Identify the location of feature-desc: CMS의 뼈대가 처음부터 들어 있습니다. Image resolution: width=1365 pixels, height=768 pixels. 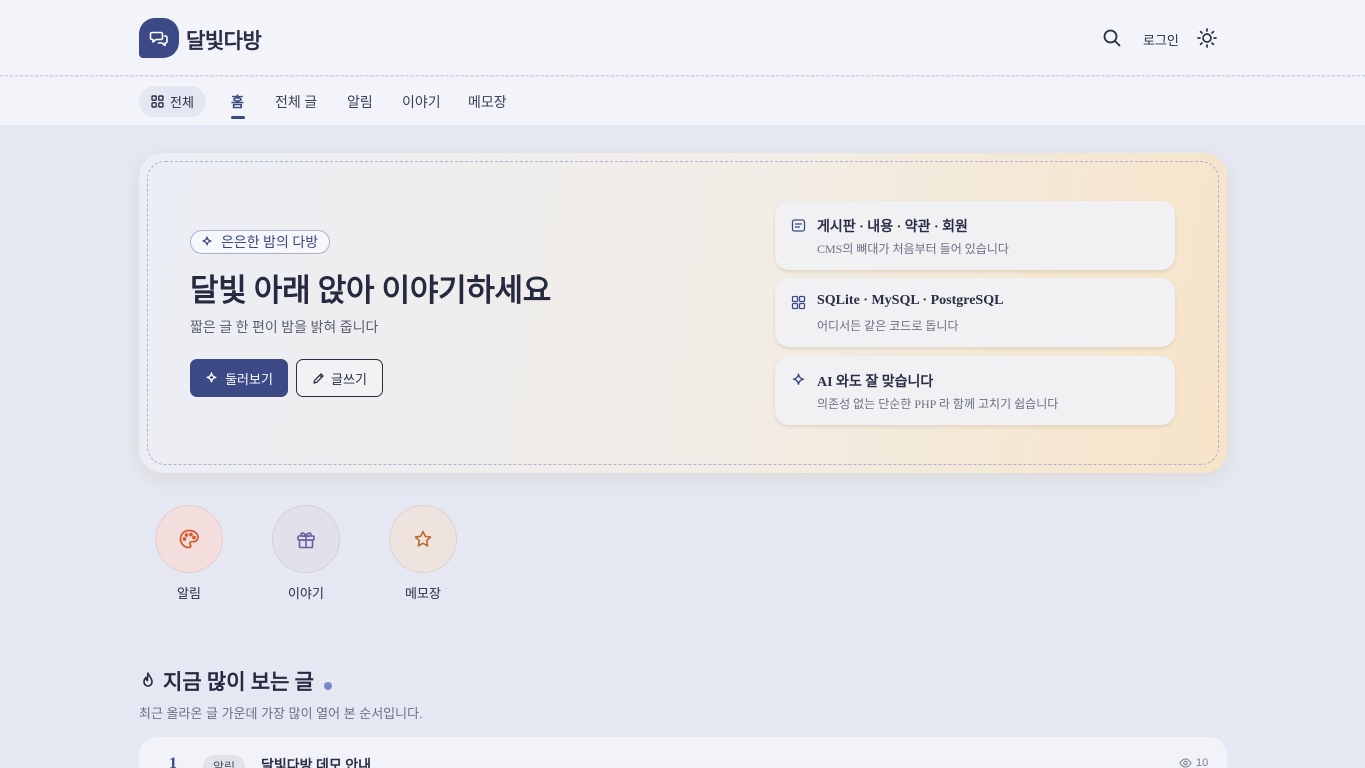
(913, 249).